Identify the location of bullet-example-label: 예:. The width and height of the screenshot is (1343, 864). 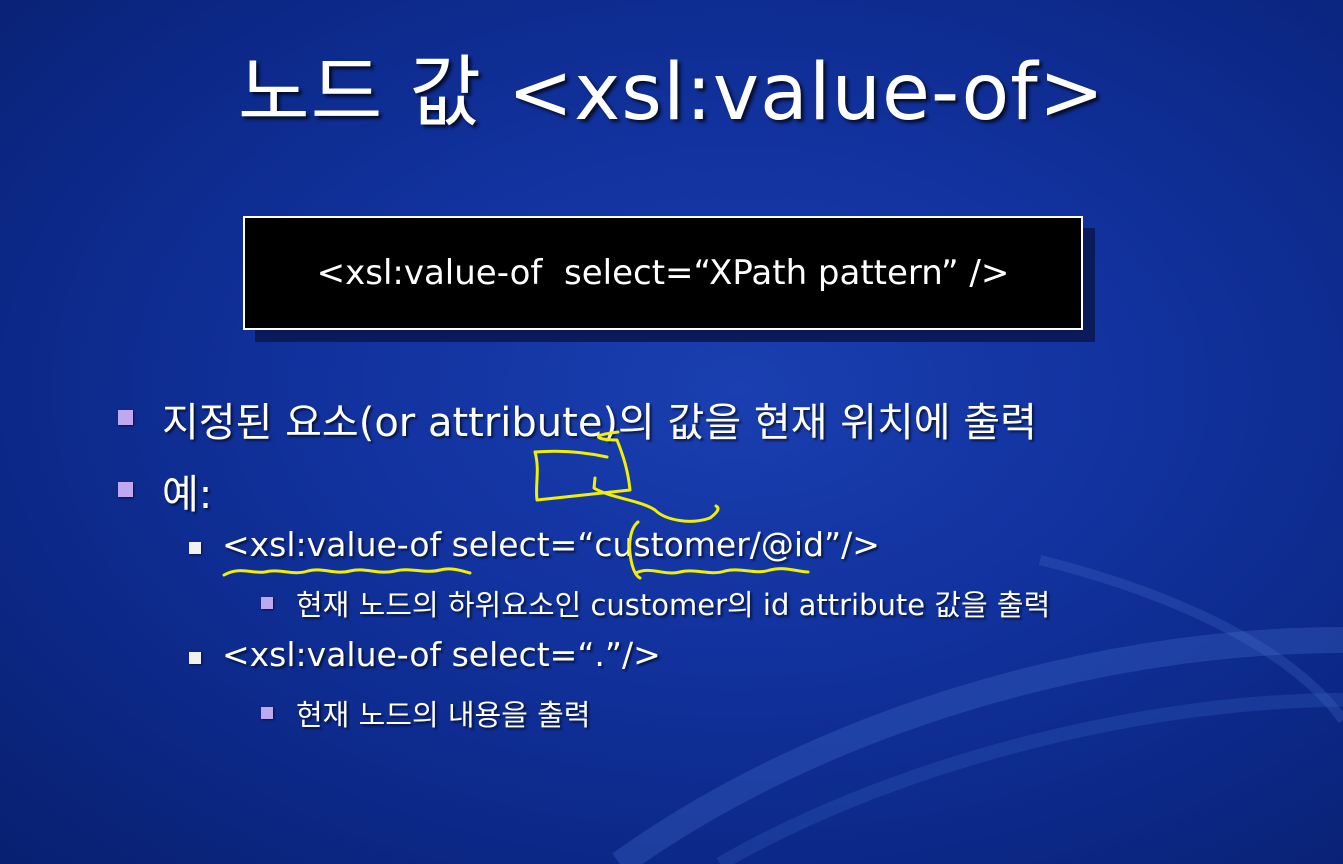
(187, 495).